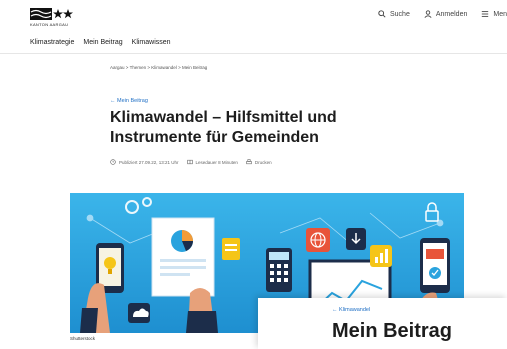  What do you see at coordinates (399, 14) in the screenshot?
I see `search-label: Suche` at bounding box center [399, 14].